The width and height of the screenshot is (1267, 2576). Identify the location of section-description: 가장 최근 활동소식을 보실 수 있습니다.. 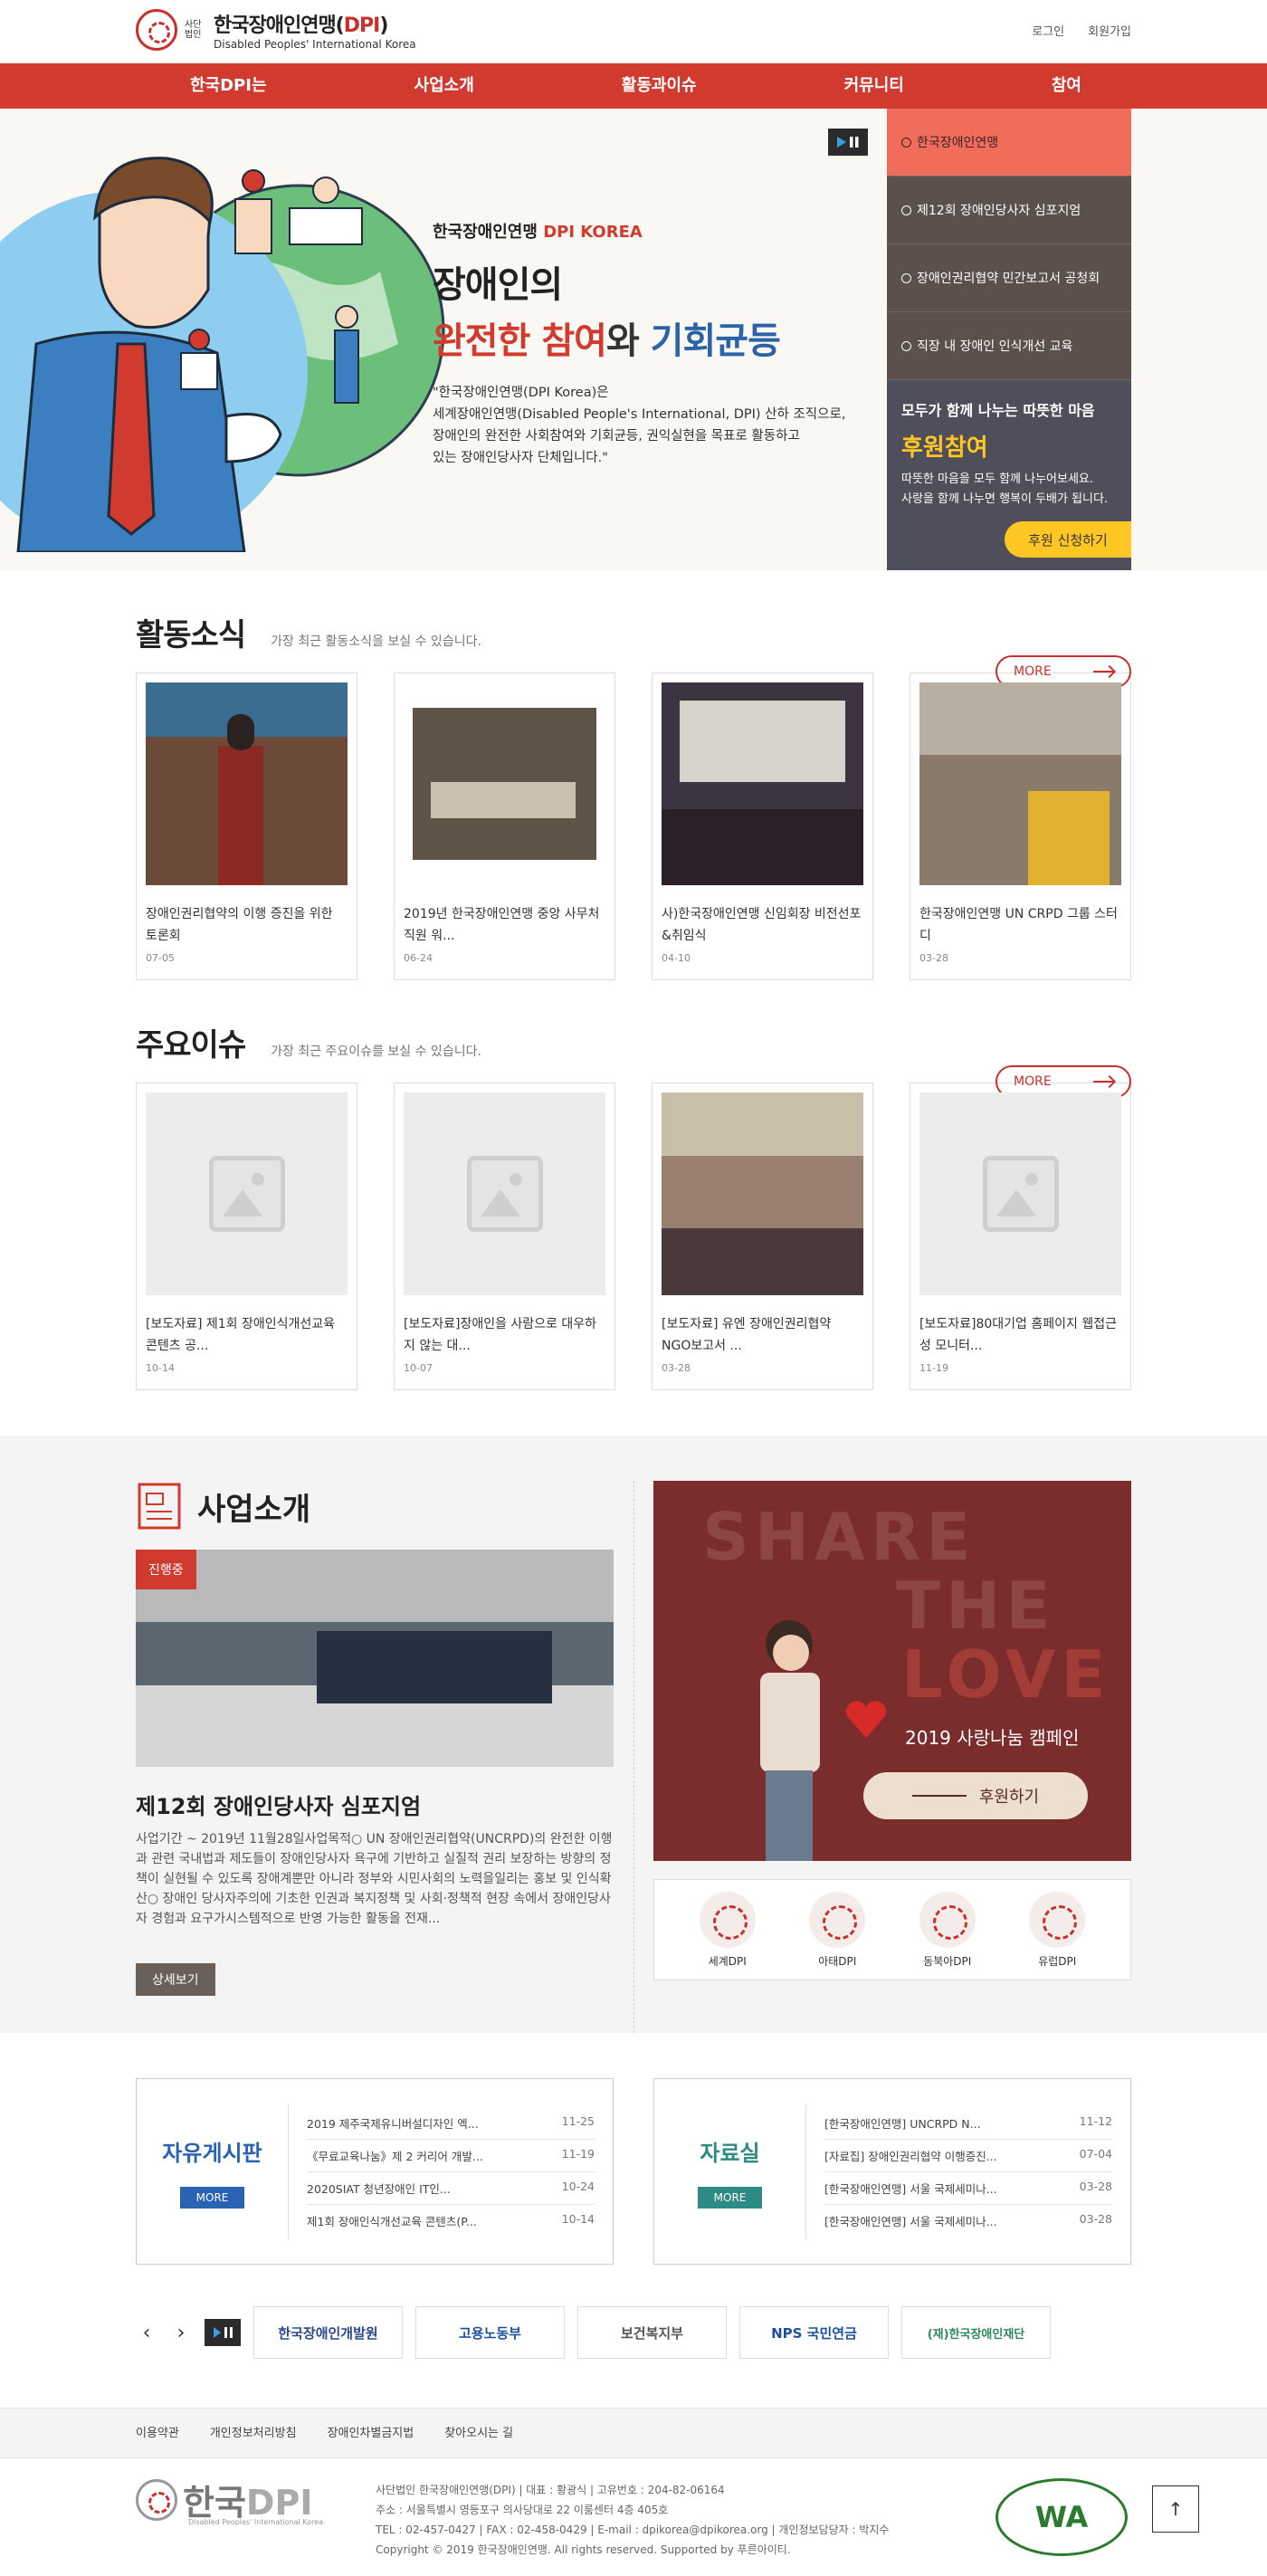
(376, 641).